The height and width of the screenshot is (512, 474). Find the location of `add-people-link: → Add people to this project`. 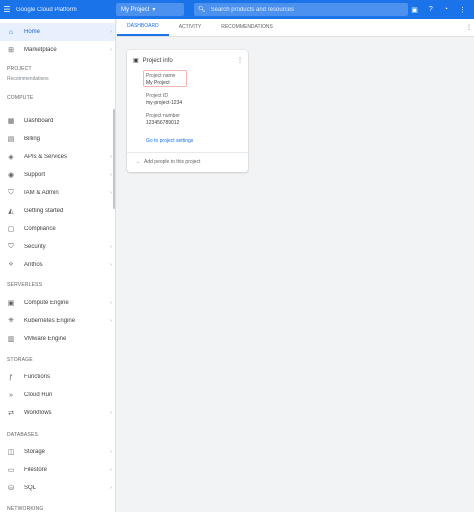

add-people-link: → Add people to this project is located at coordinates (167, 162).